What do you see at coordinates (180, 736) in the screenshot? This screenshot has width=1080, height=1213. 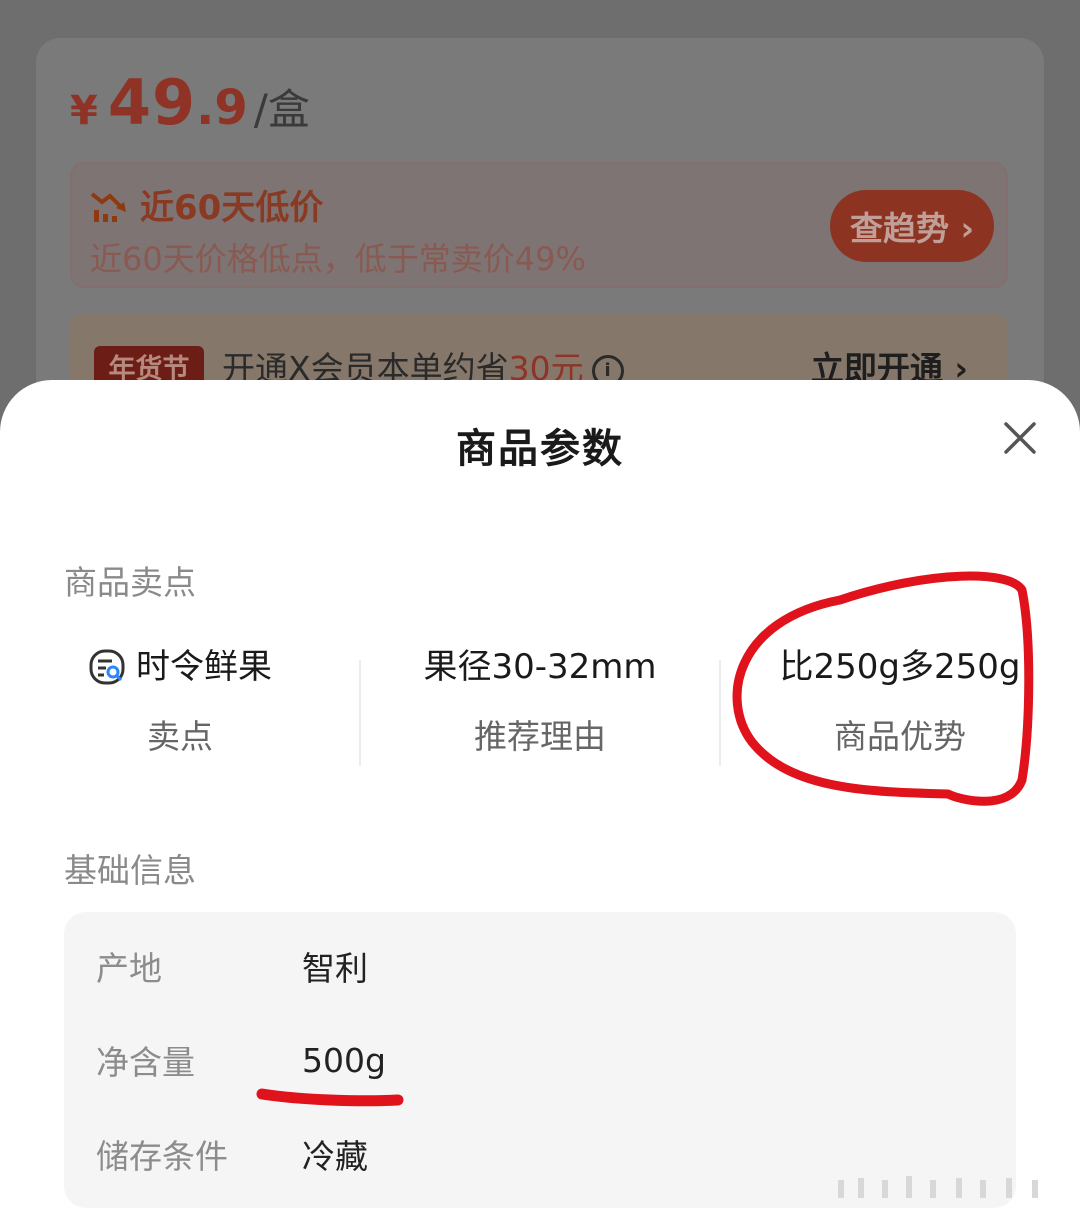 I see `selling-point-caption: 卖点` at bounding box center [180, 736].